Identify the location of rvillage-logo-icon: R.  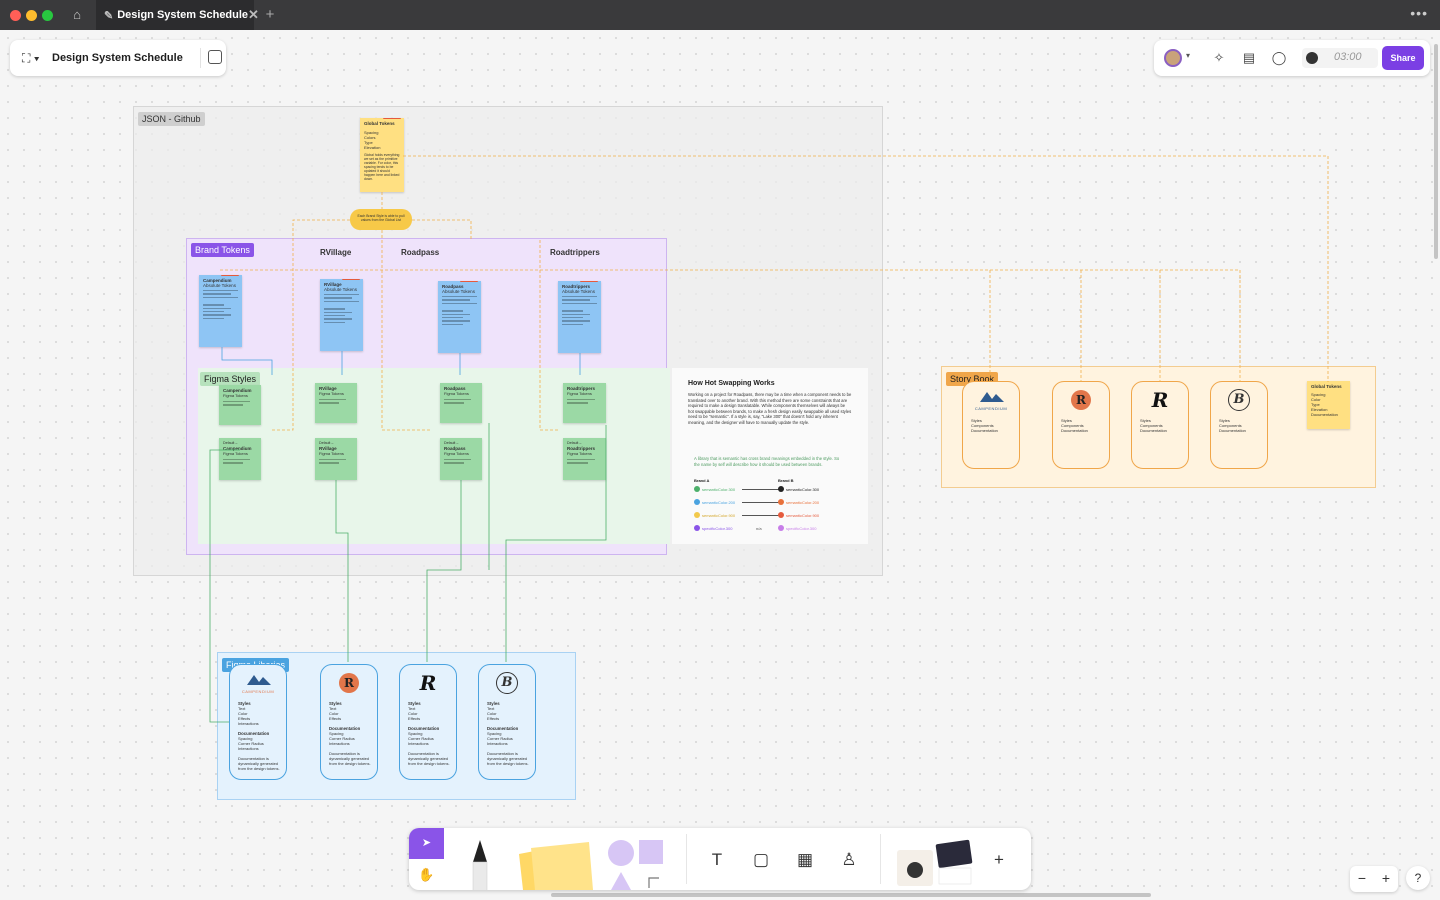
(349, 683).